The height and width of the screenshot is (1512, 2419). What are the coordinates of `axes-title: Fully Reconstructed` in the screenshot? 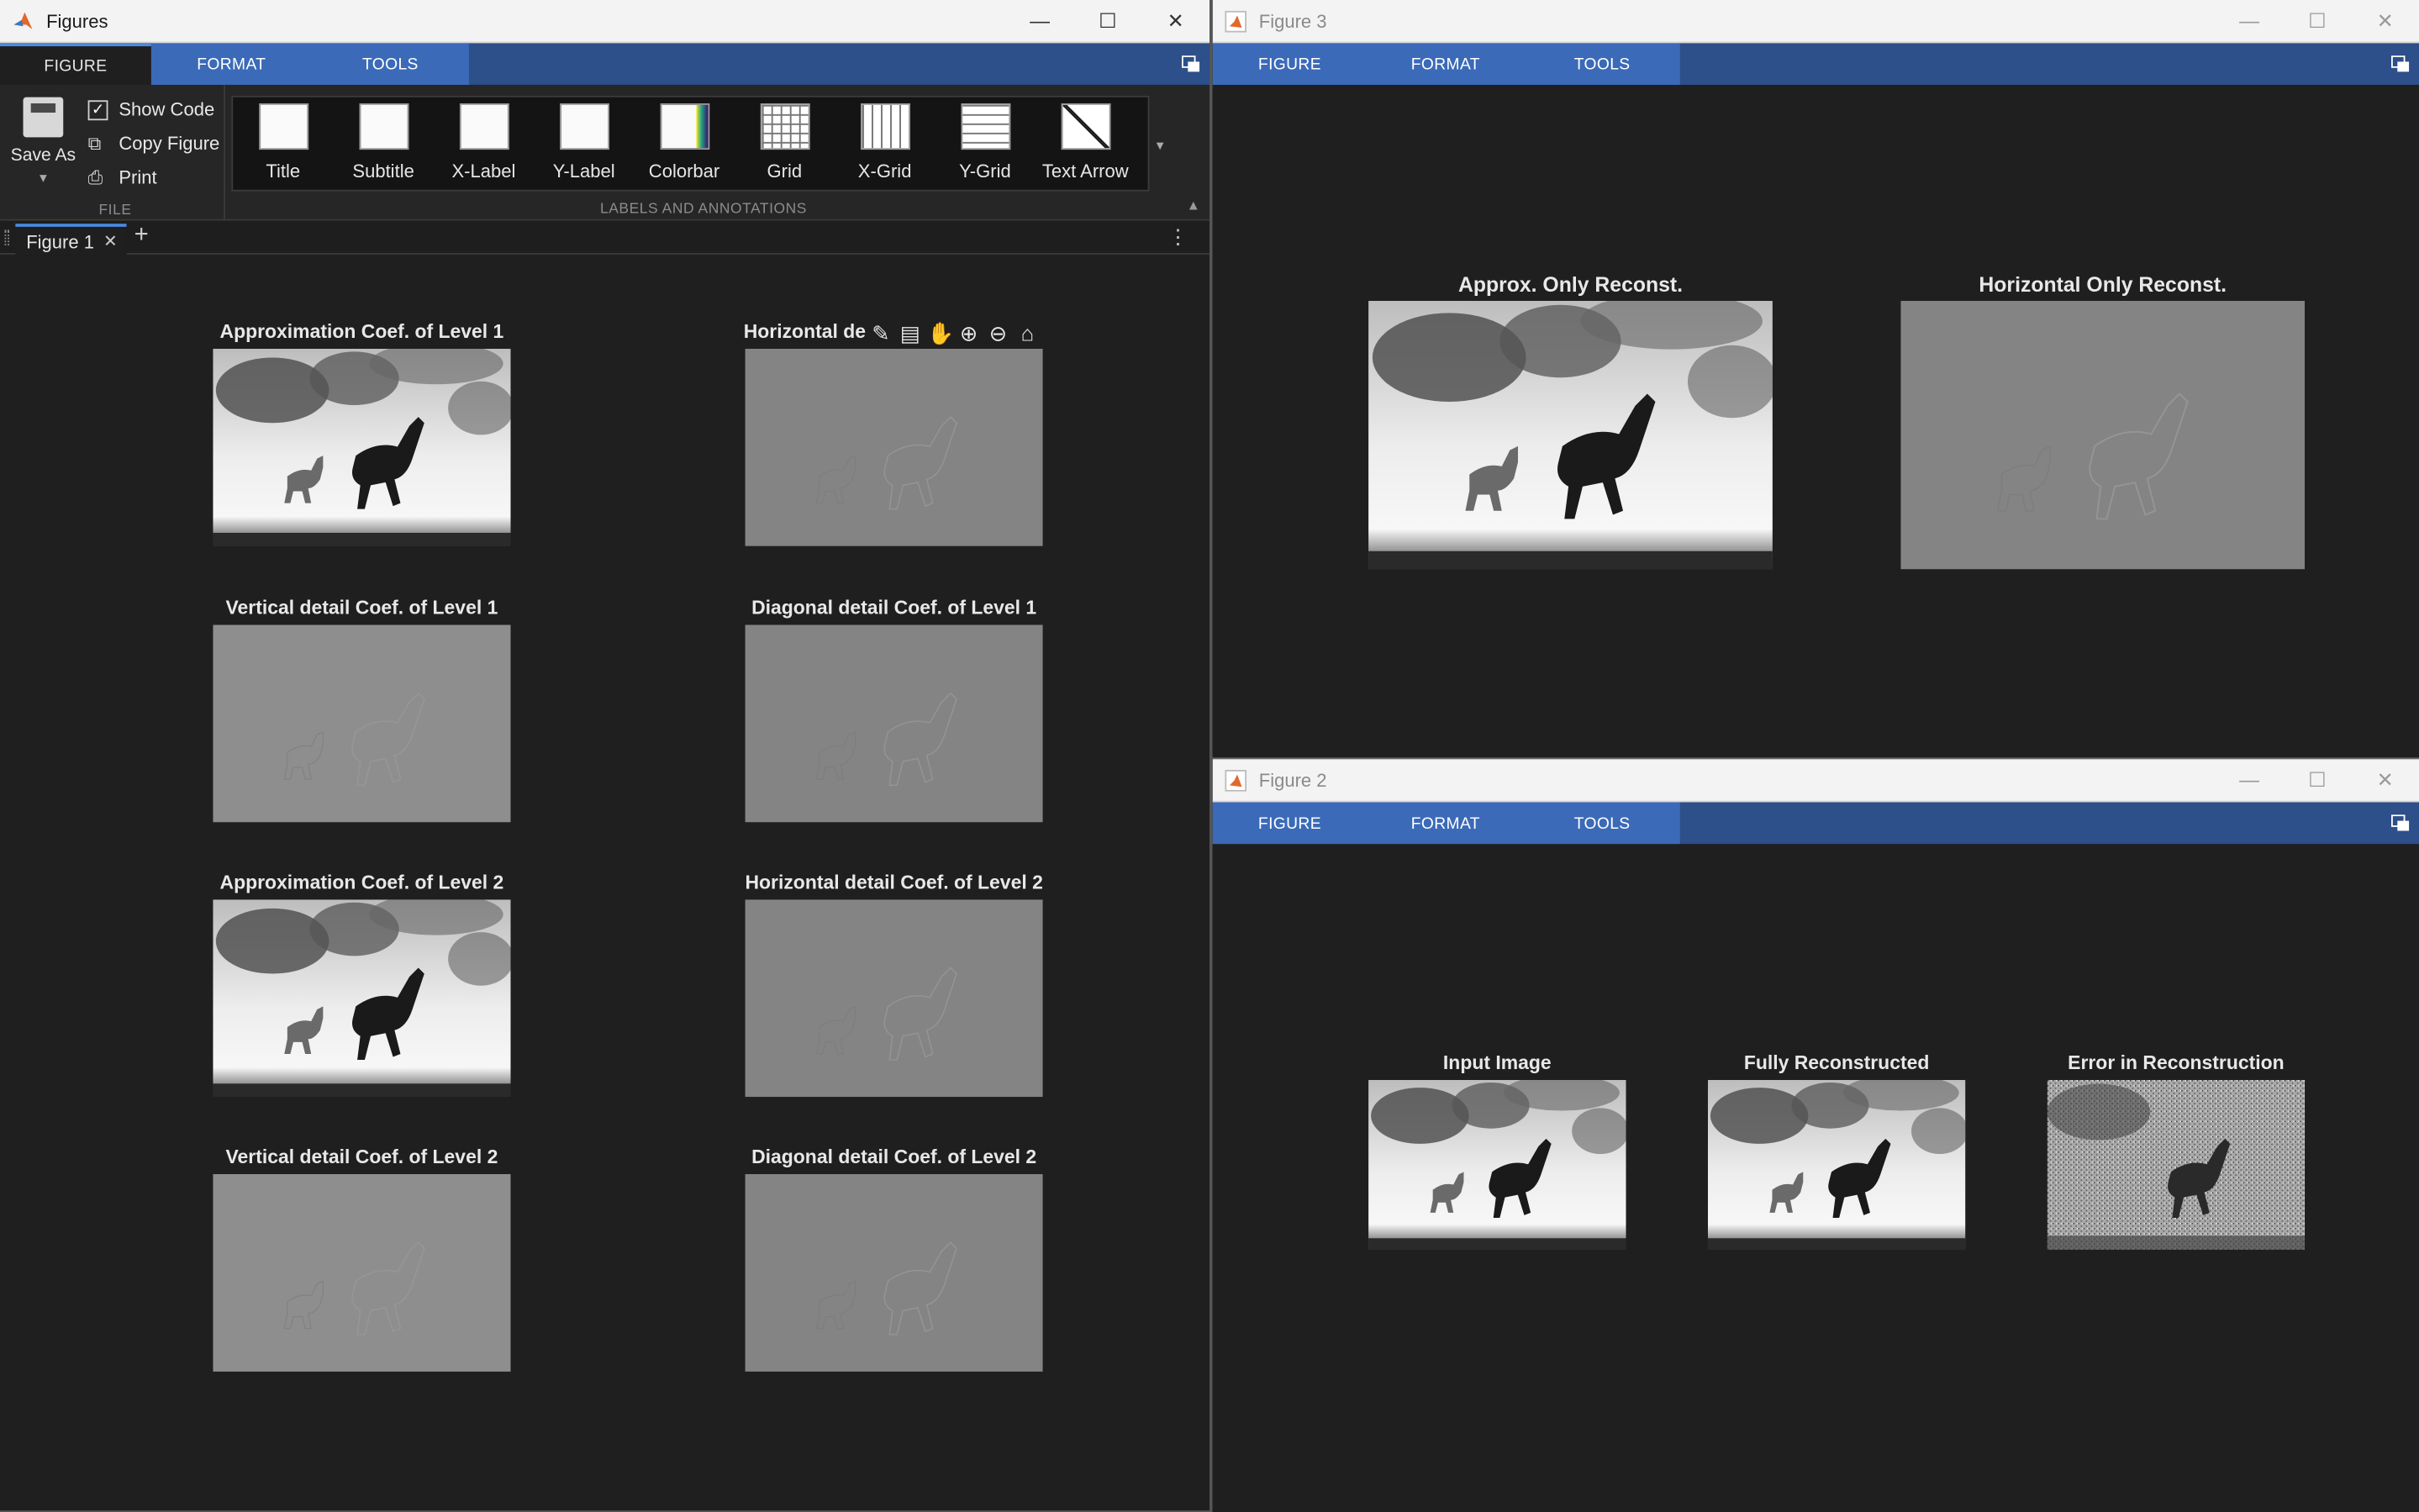 It's located at (1836, 1063).